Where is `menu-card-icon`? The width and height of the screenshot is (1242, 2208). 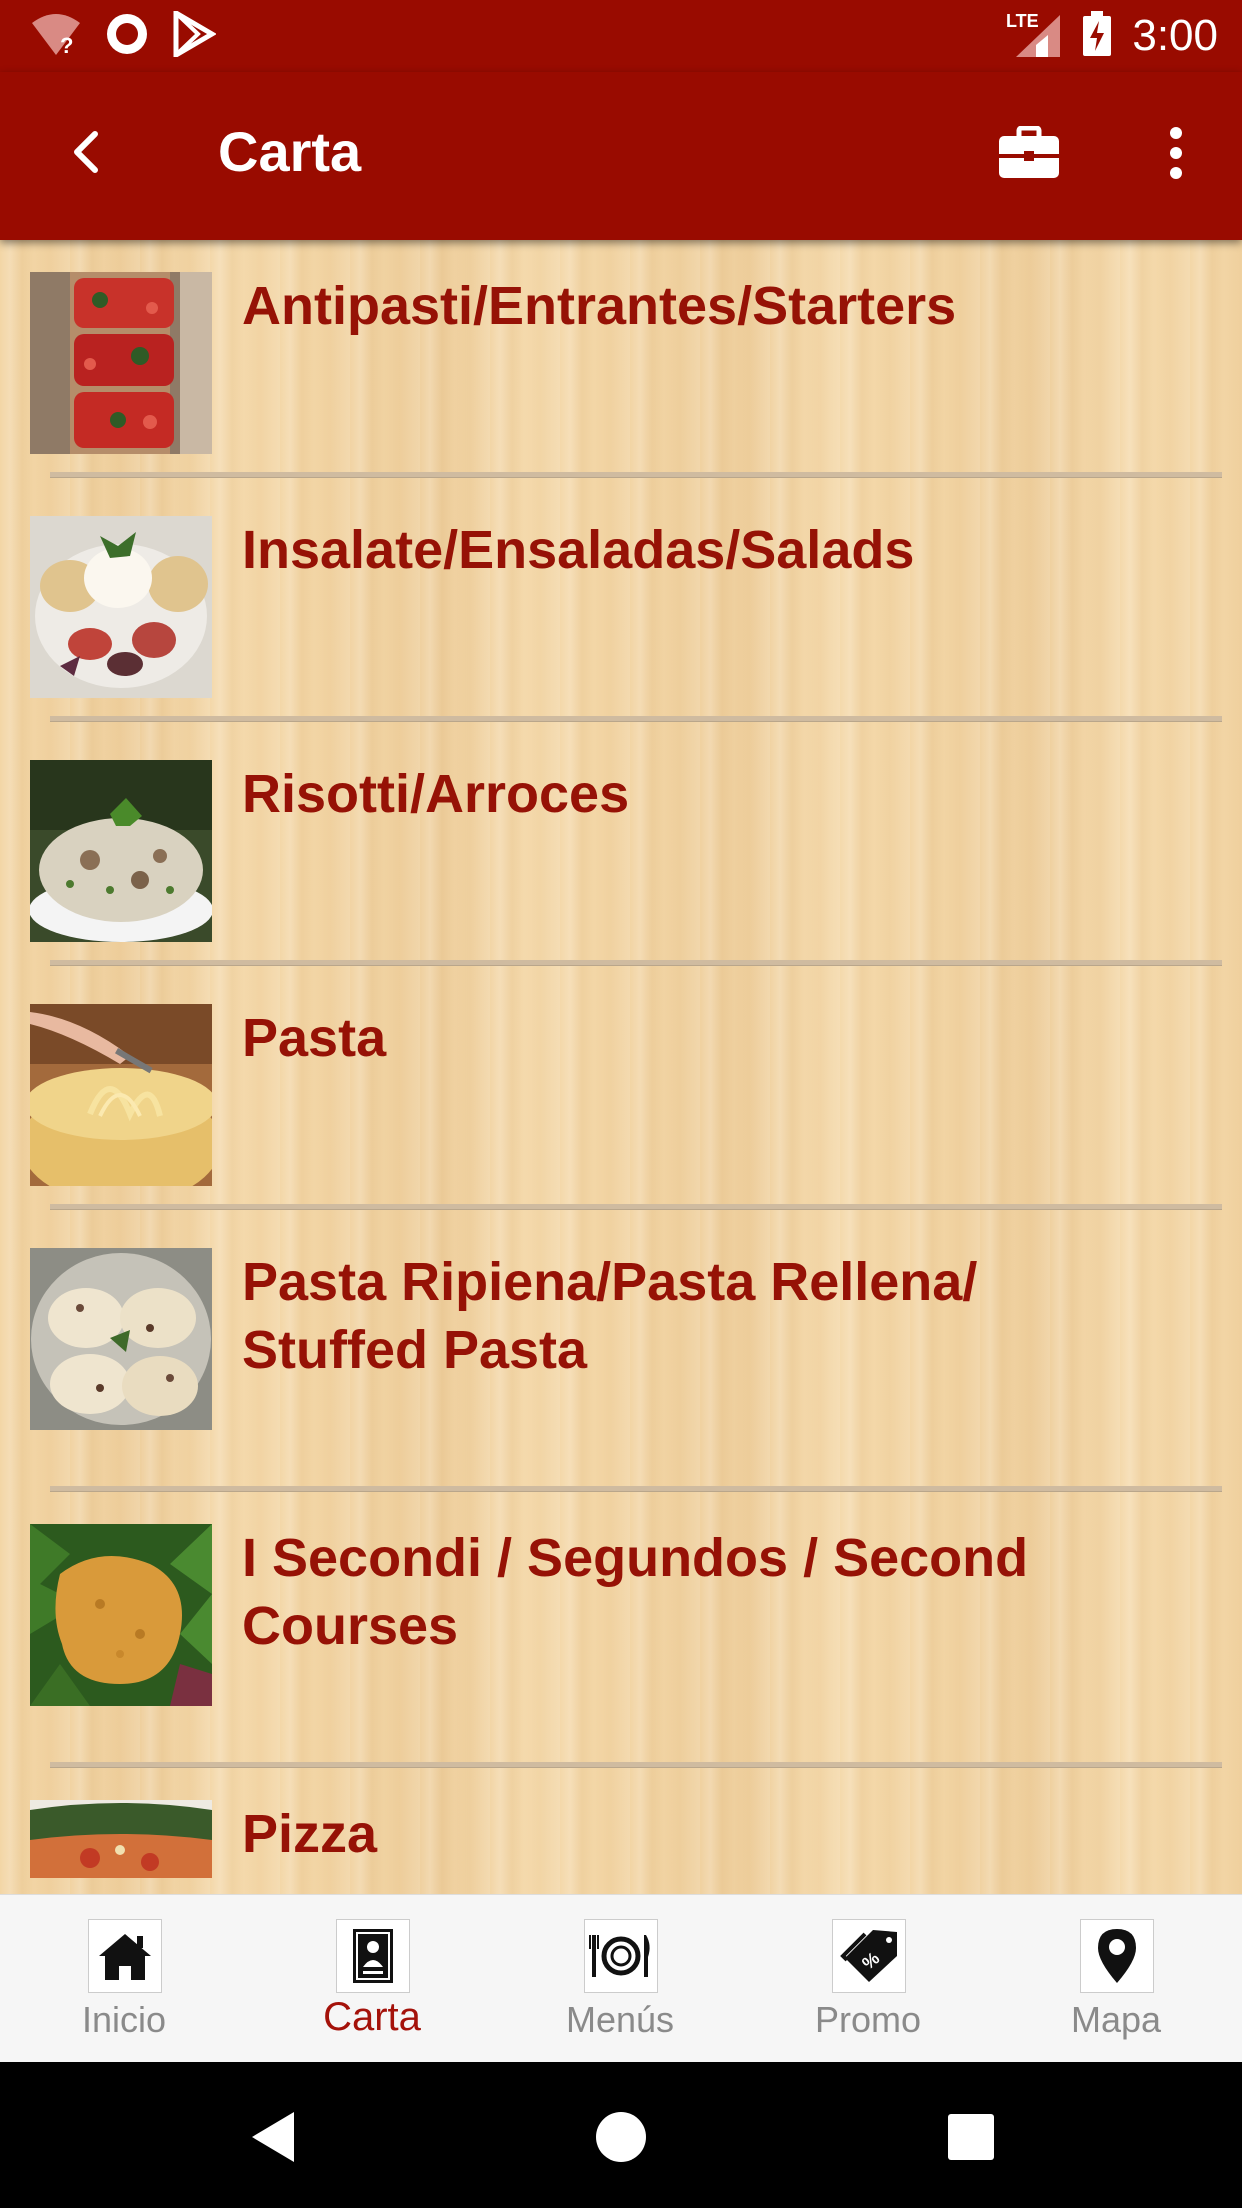 menu-card-icon is located at coordinates (373, 1956).